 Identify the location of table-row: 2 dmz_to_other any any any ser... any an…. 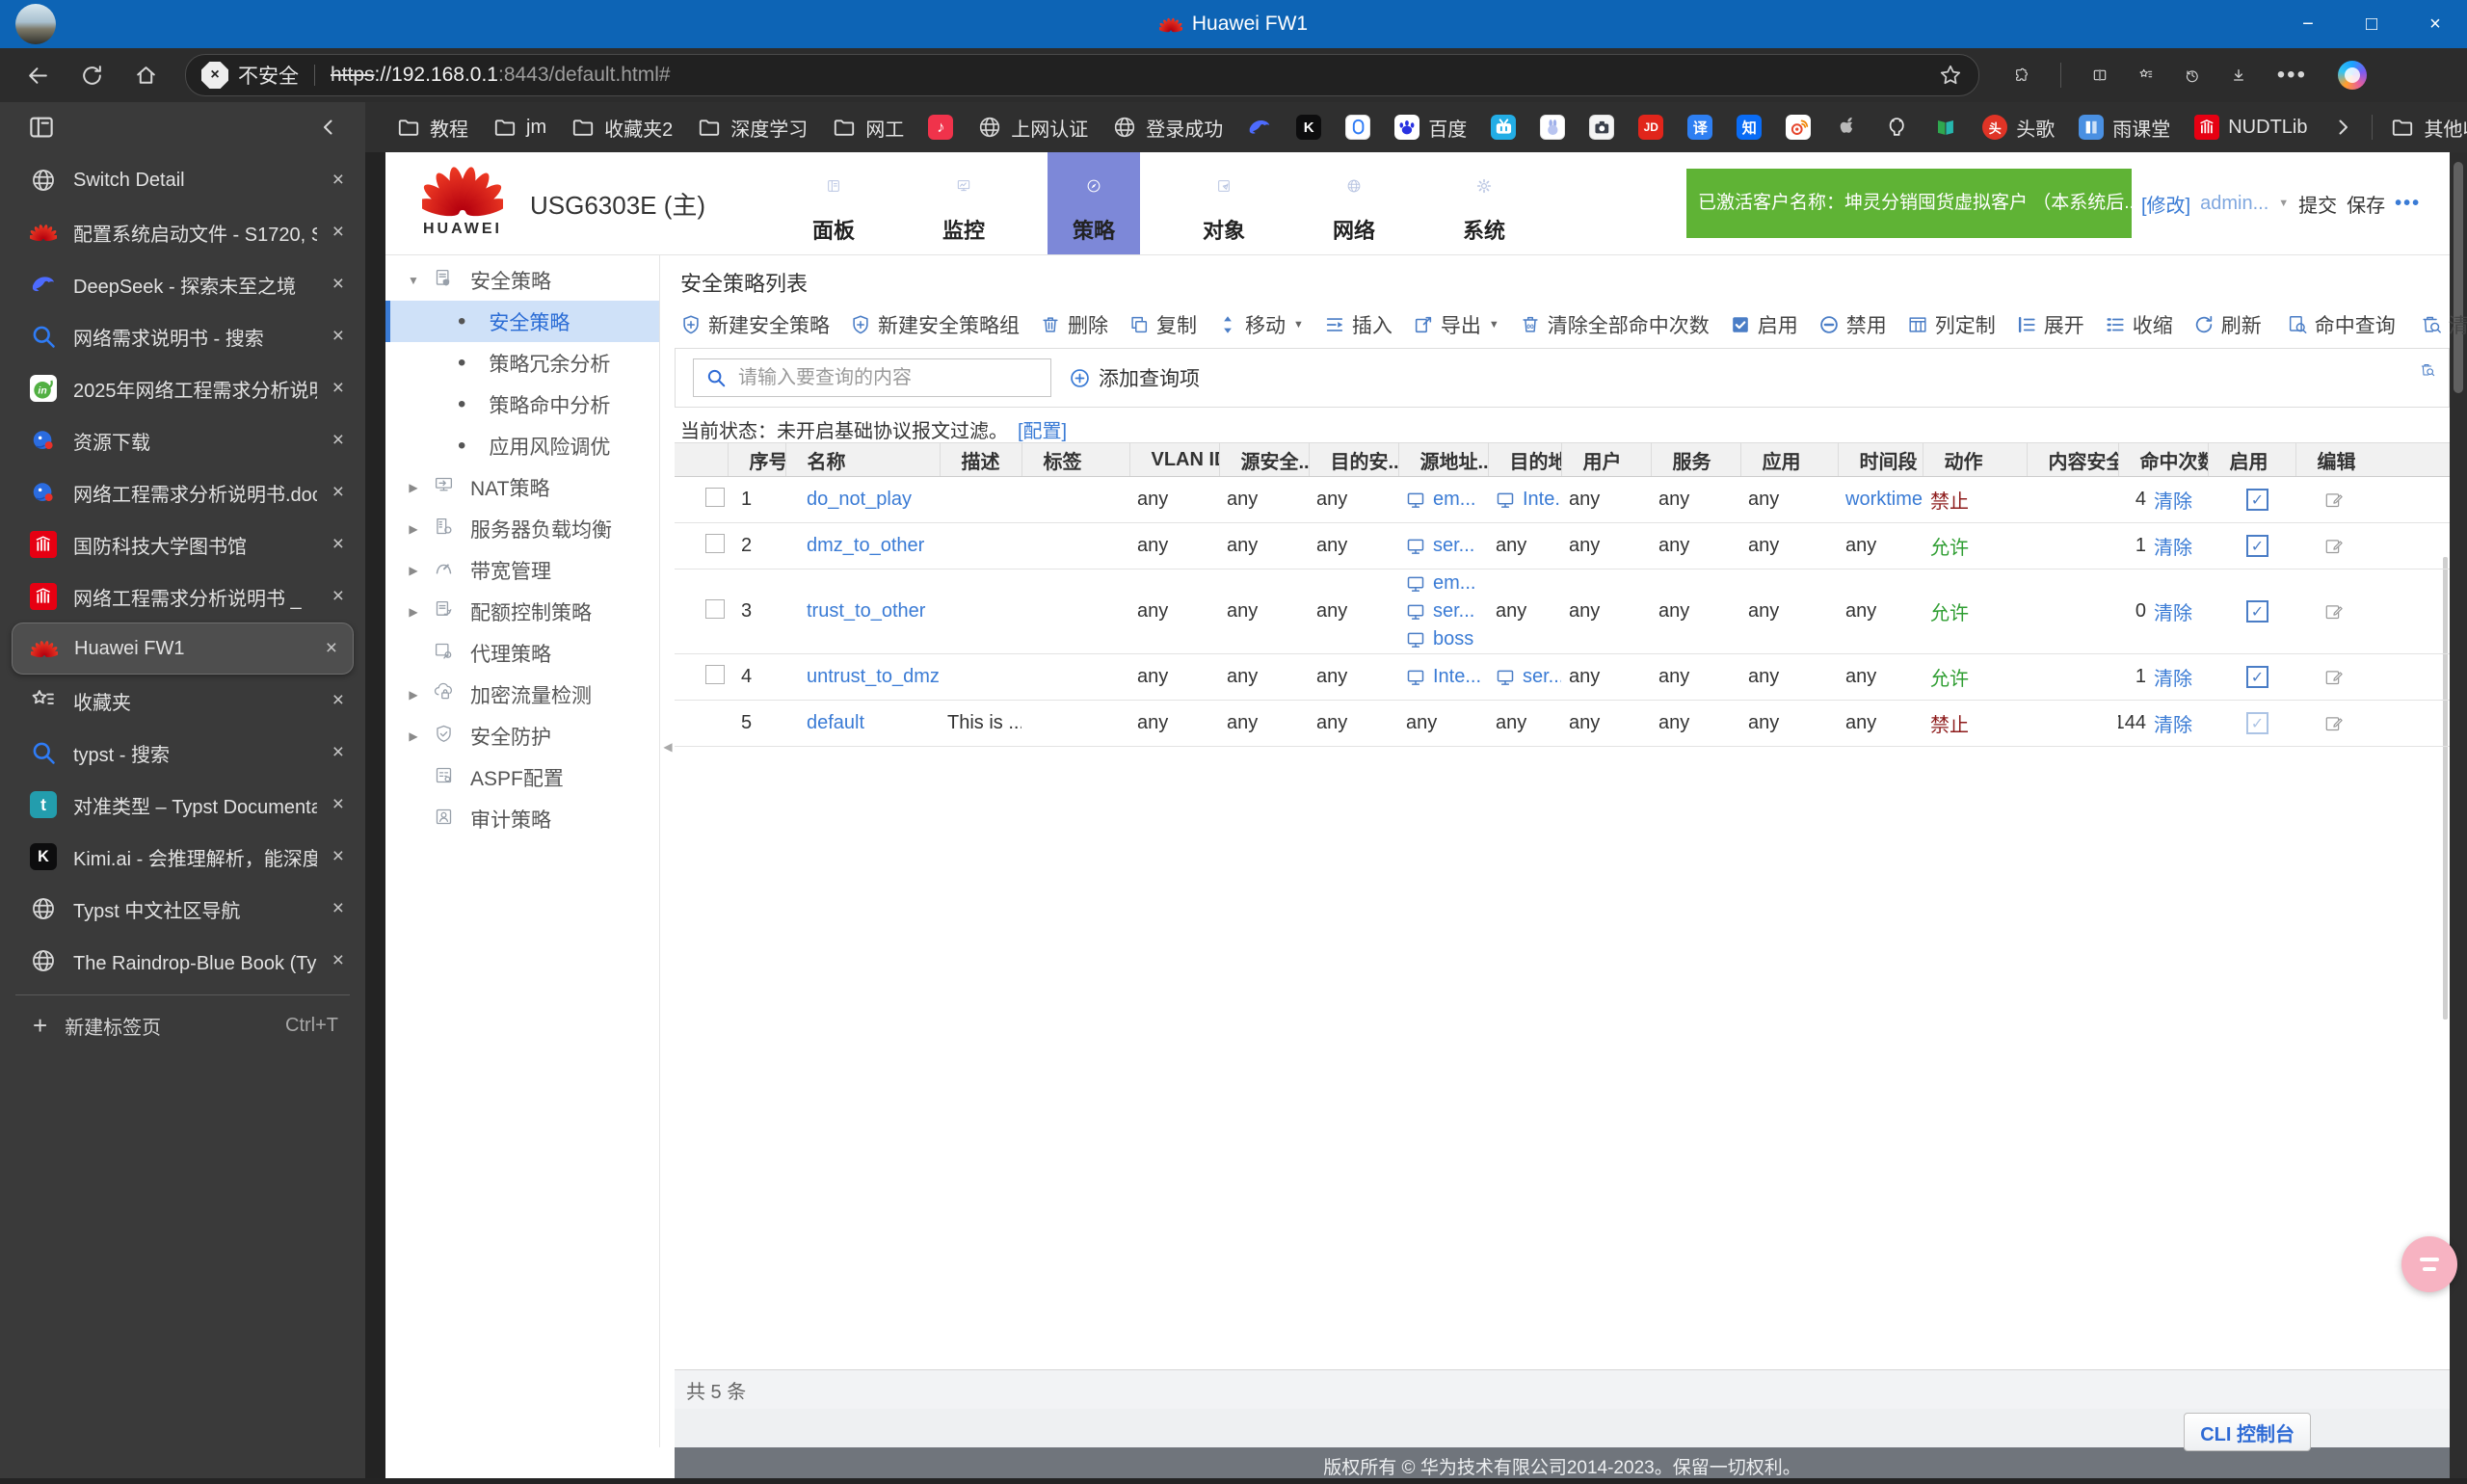
(1562, 546).